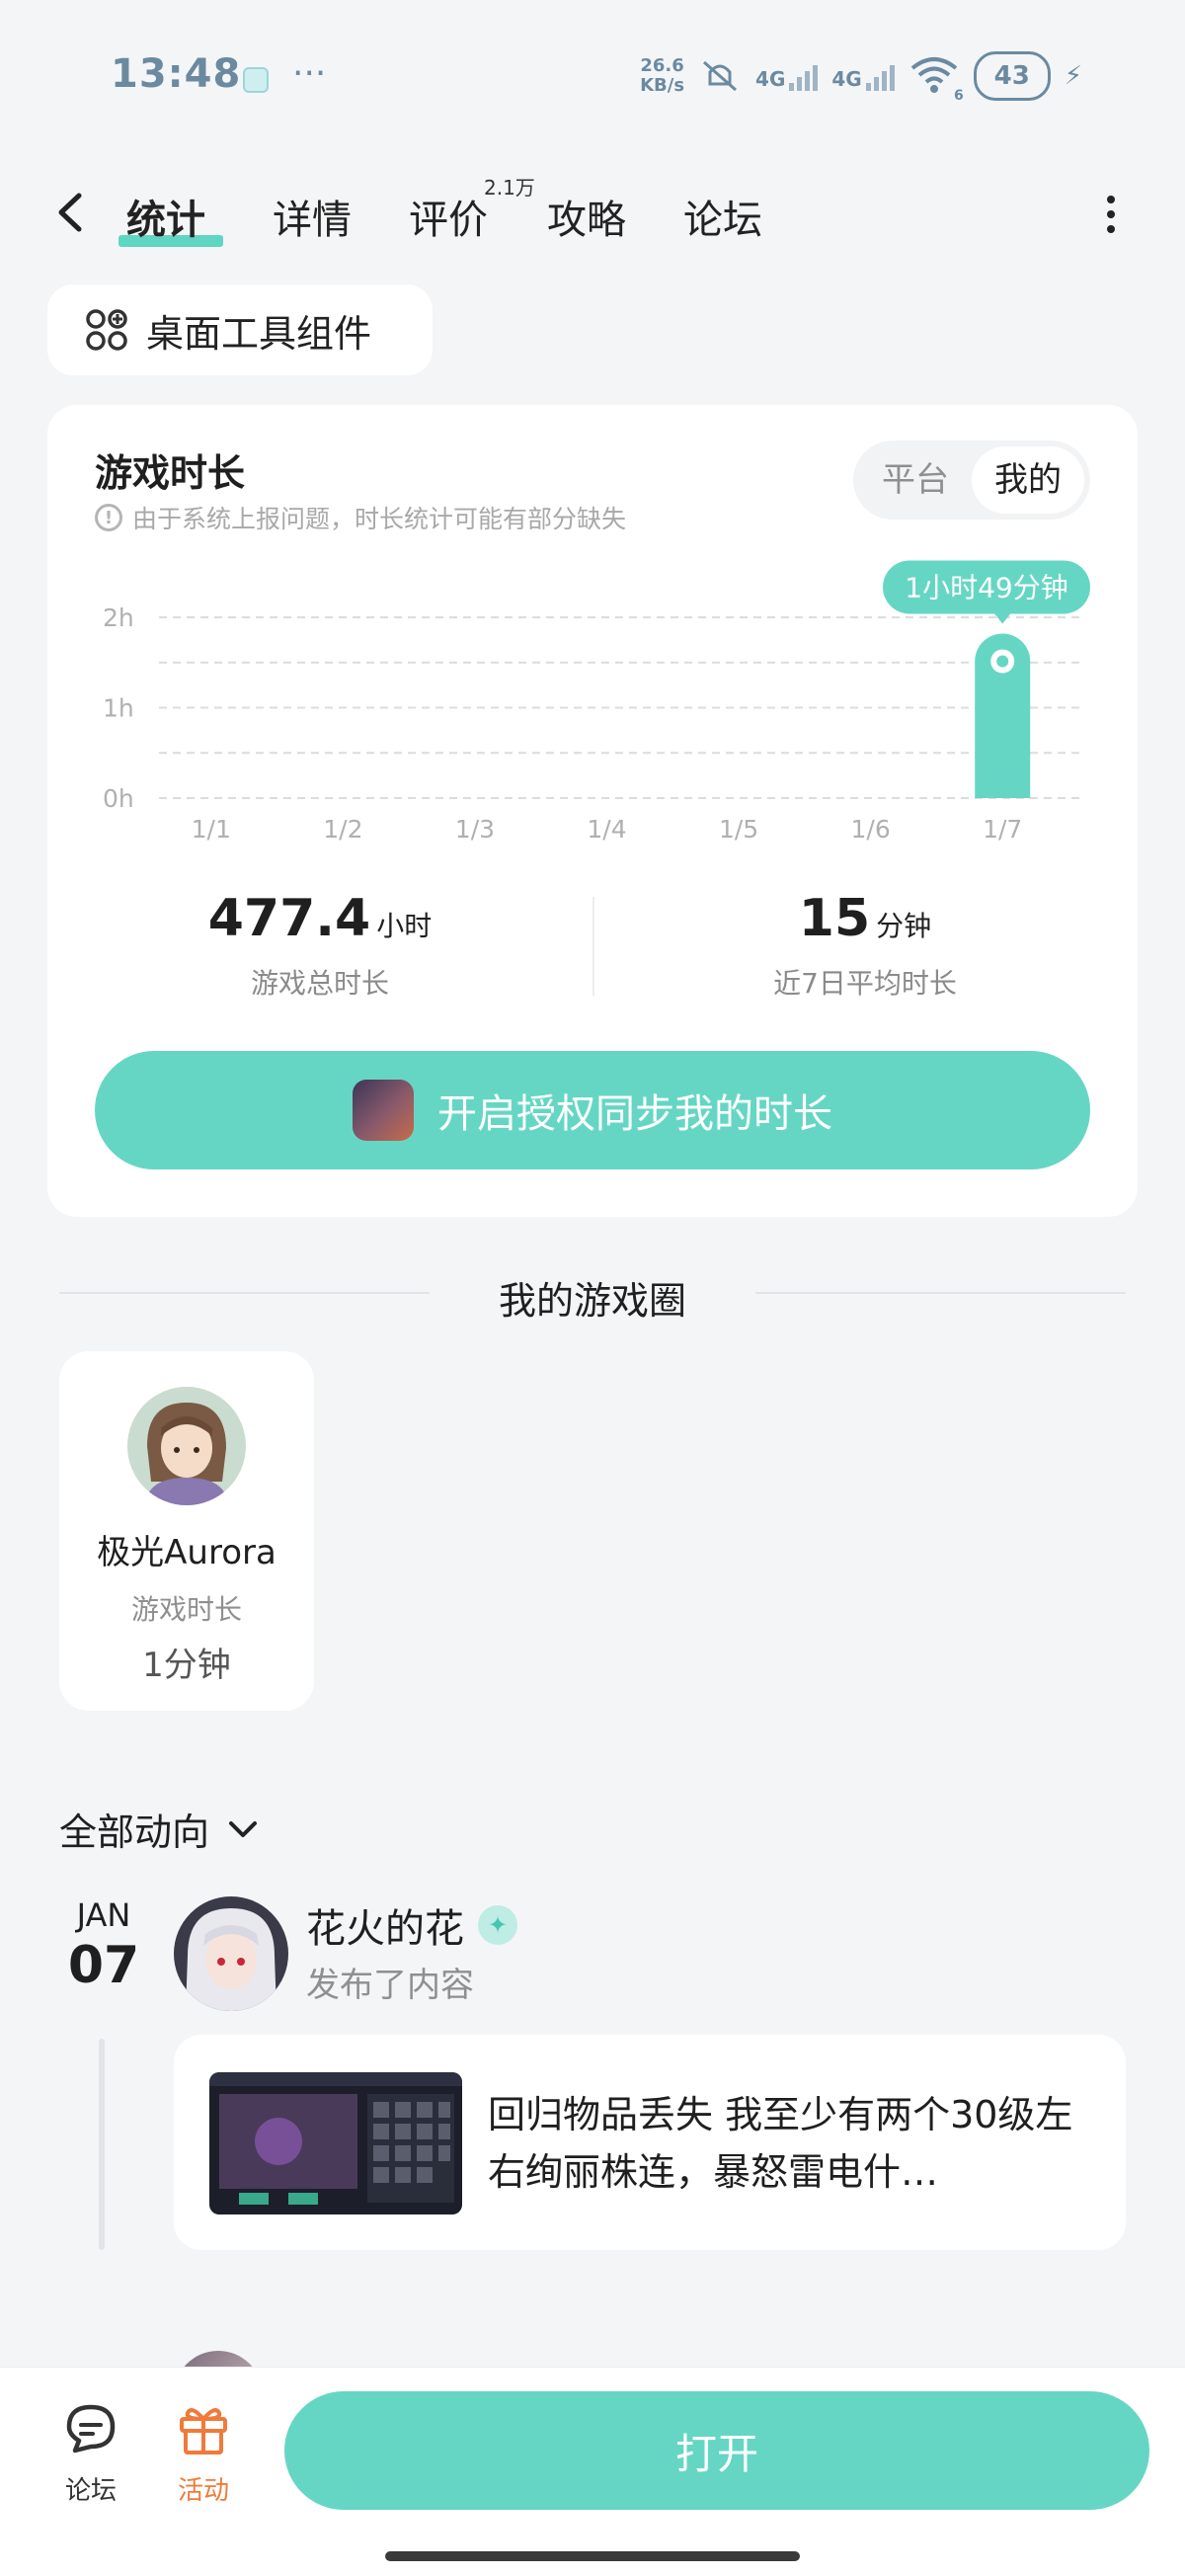  I want to click on mute-icon, so click(720, 76).